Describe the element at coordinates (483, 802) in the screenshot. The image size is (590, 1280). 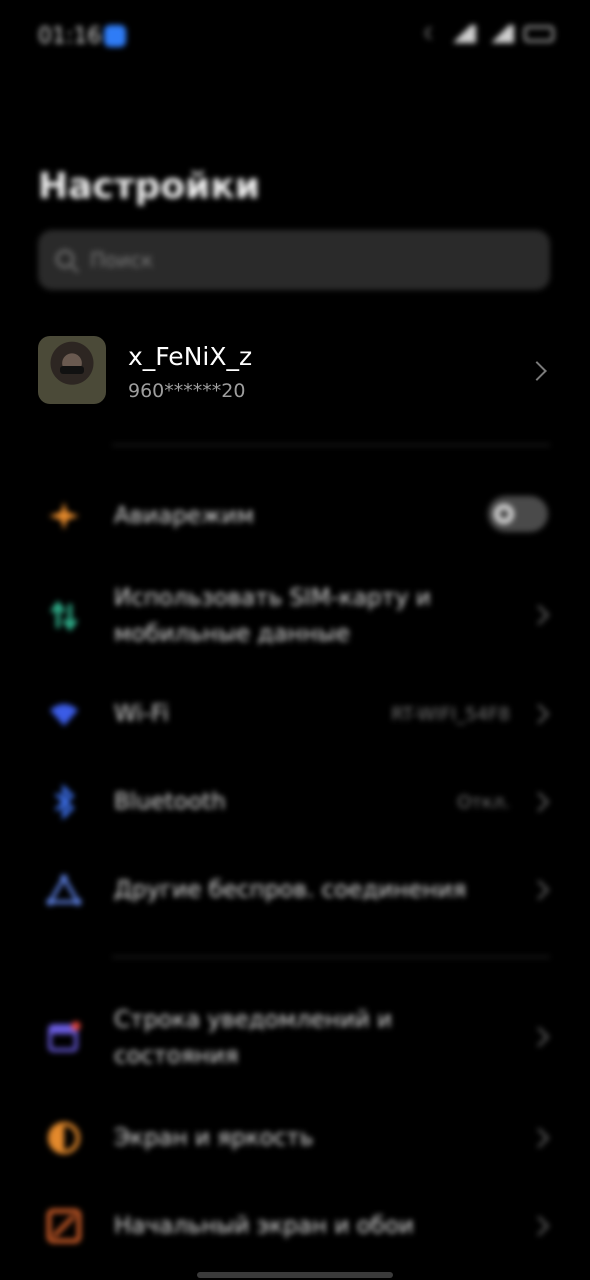
I see `setting-value: Откл.` at that location.